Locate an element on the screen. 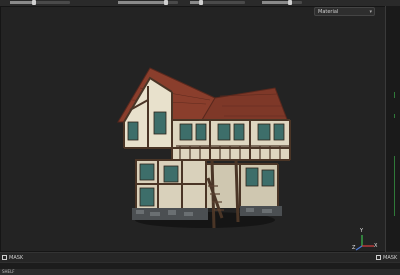  shelf-divider is located at coordinates (200, 265).